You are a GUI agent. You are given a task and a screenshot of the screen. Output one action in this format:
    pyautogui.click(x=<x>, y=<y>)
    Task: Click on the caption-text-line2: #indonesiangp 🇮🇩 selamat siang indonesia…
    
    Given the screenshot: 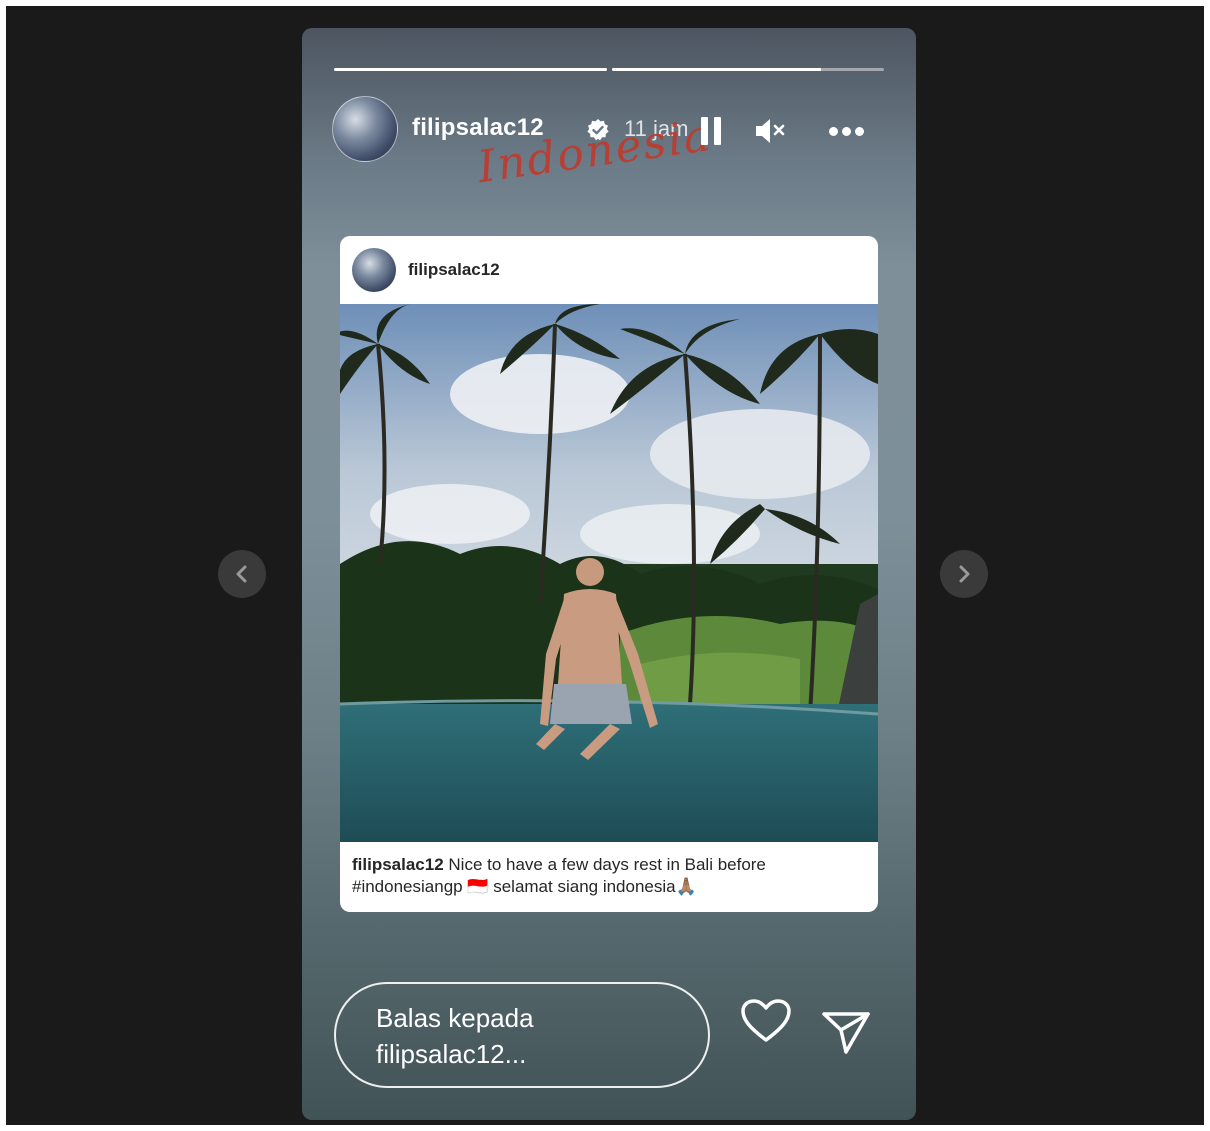 What is the action you would take?
    pyautogui.click(x=524, y=886)
    